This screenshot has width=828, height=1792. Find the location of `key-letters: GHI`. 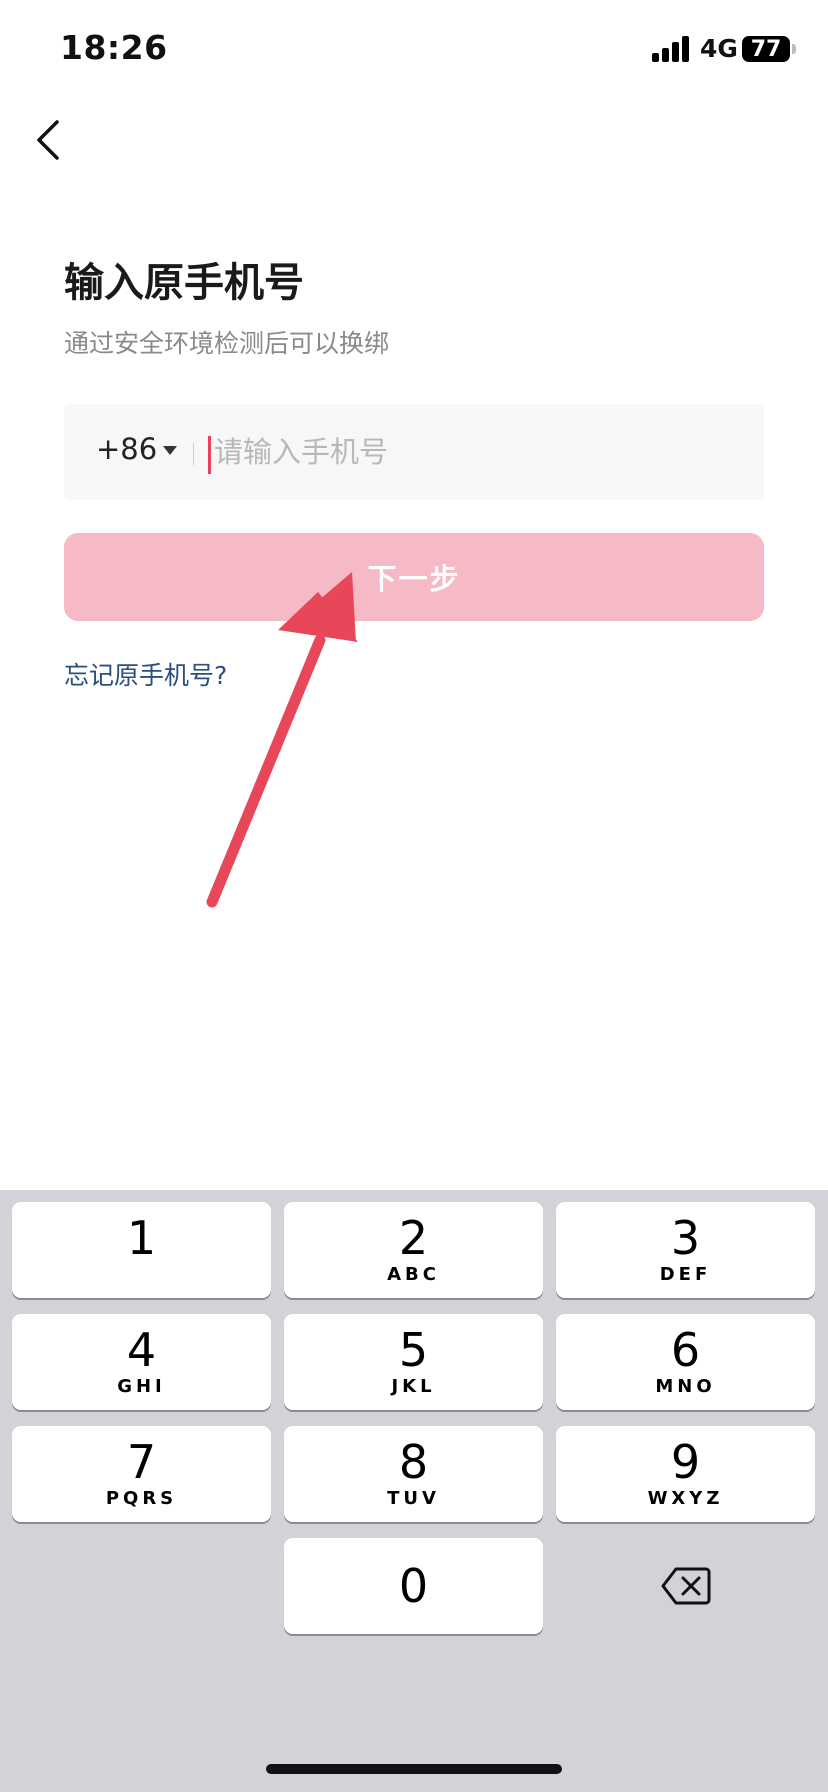

key-letters: GHI is located at coordinates (141, 1386).